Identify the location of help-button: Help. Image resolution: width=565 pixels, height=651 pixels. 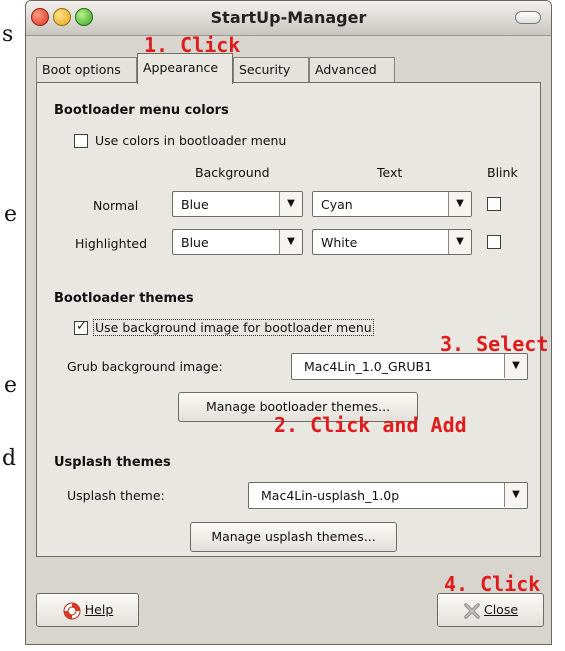
(87, 610).